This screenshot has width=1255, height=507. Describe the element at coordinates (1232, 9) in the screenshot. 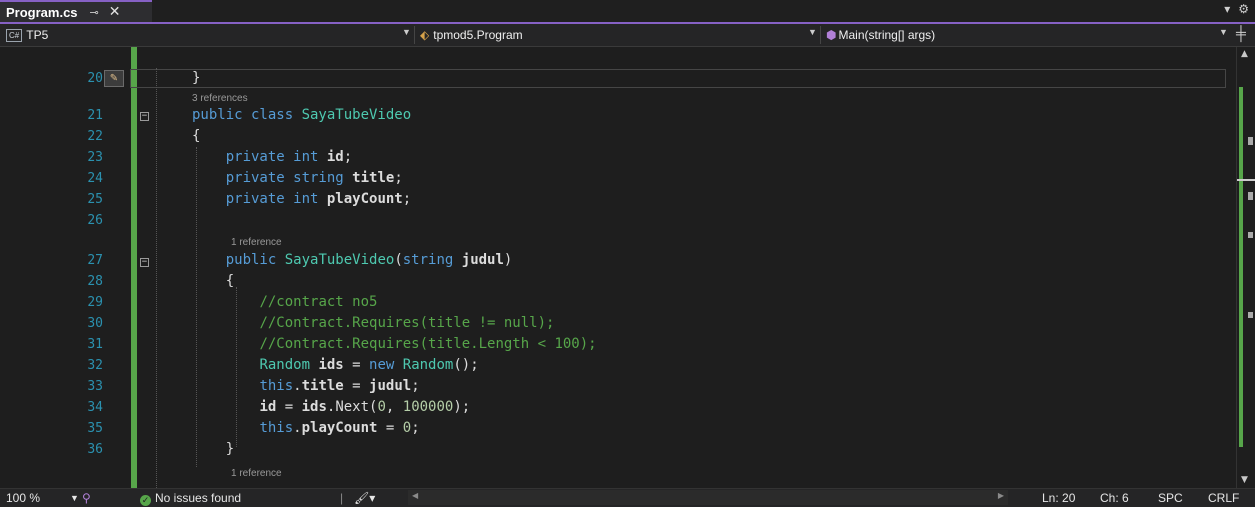

I see `tab-options: ▾ ⚙` at that location.